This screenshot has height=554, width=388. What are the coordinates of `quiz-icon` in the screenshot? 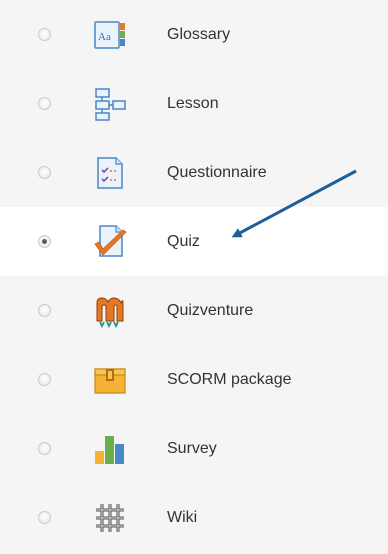 It's located at (110, 242).